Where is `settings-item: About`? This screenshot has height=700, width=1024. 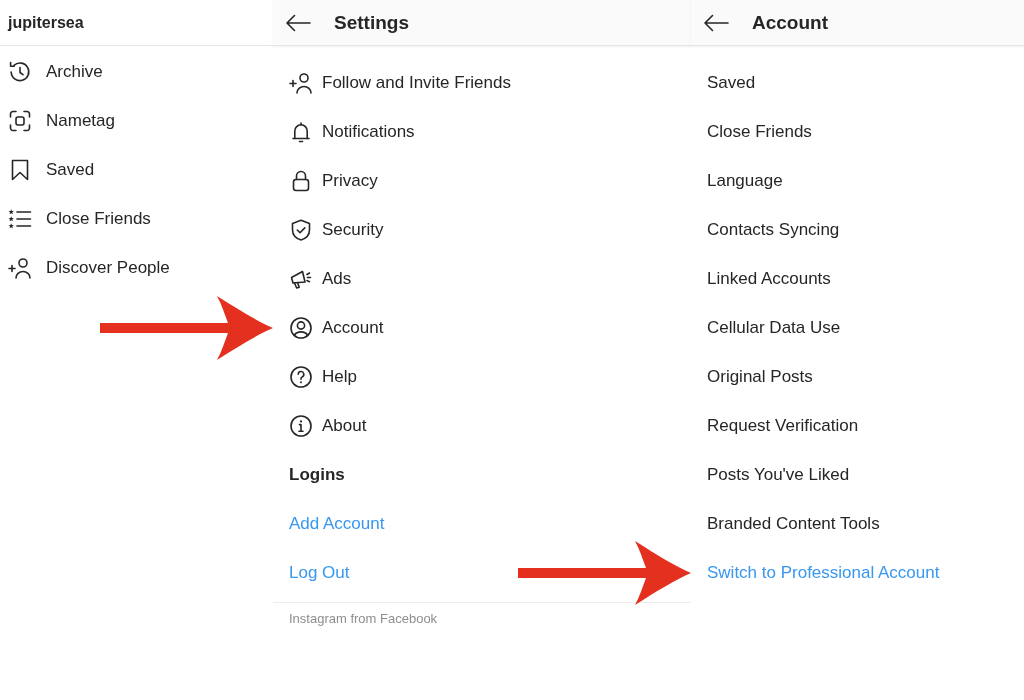 settings-item: About is located at coordinates (328, 425).